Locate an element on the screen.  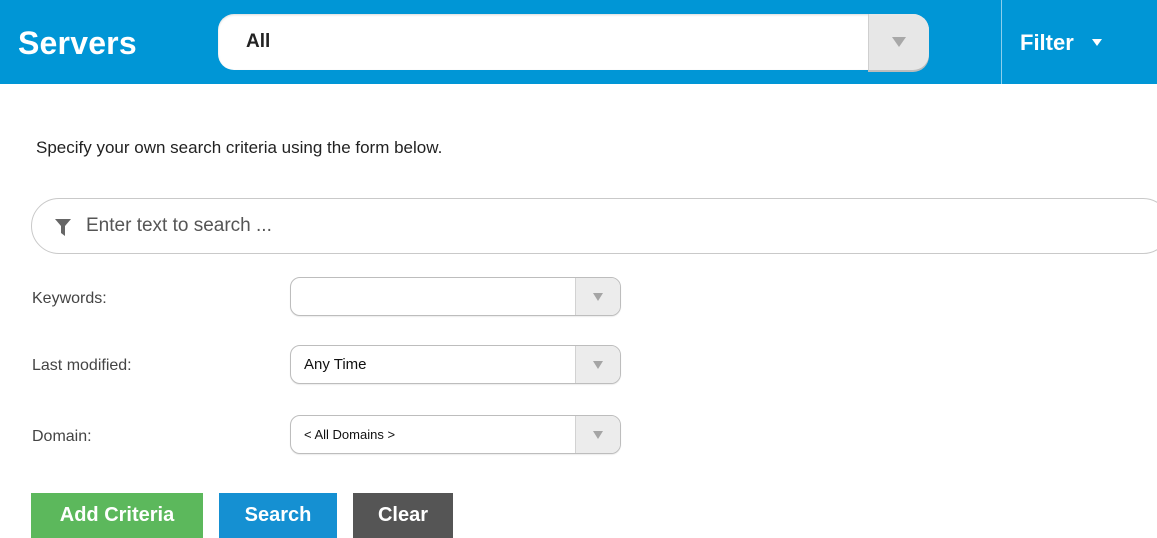
view-select-value: All is located at coordinates (258, 41).